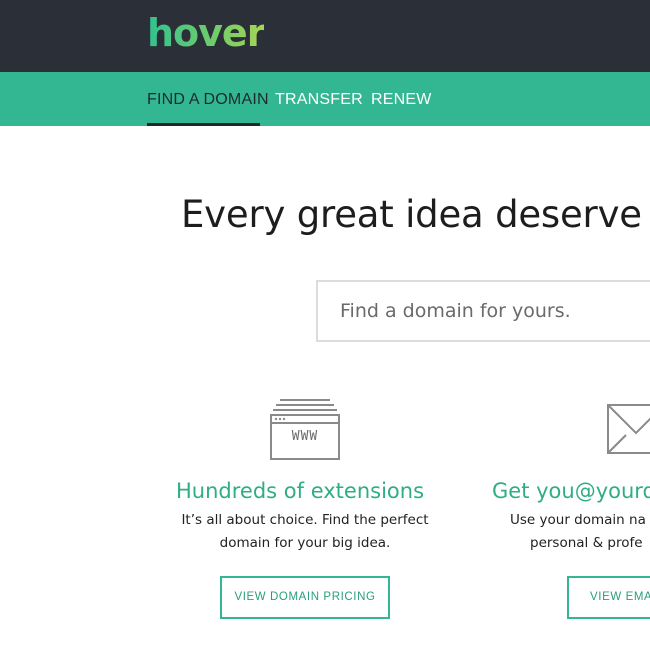  Describe the element at coordinates (411, 214) in the screenshot. I see `hero-headline: Every great idea deserve` at that location.